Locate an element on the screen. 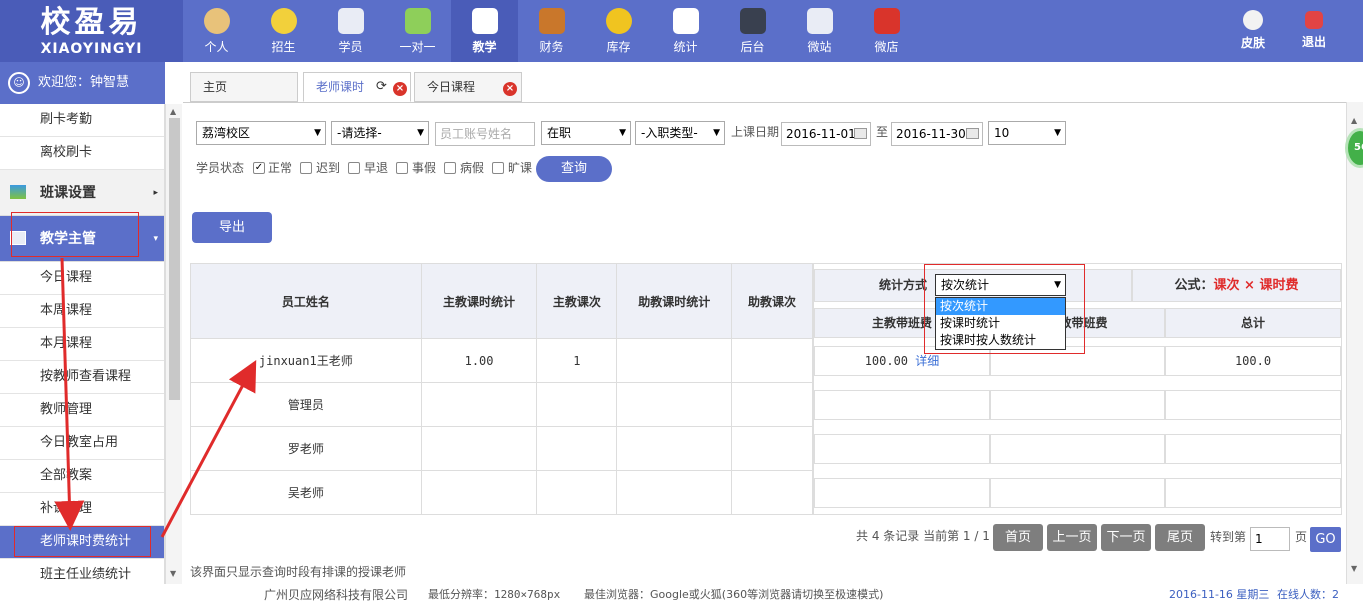 The height and width of the screenshot is (614, 1363). footer-date: 2016-11-16 星期三 is located at coordinates (1219, 594).